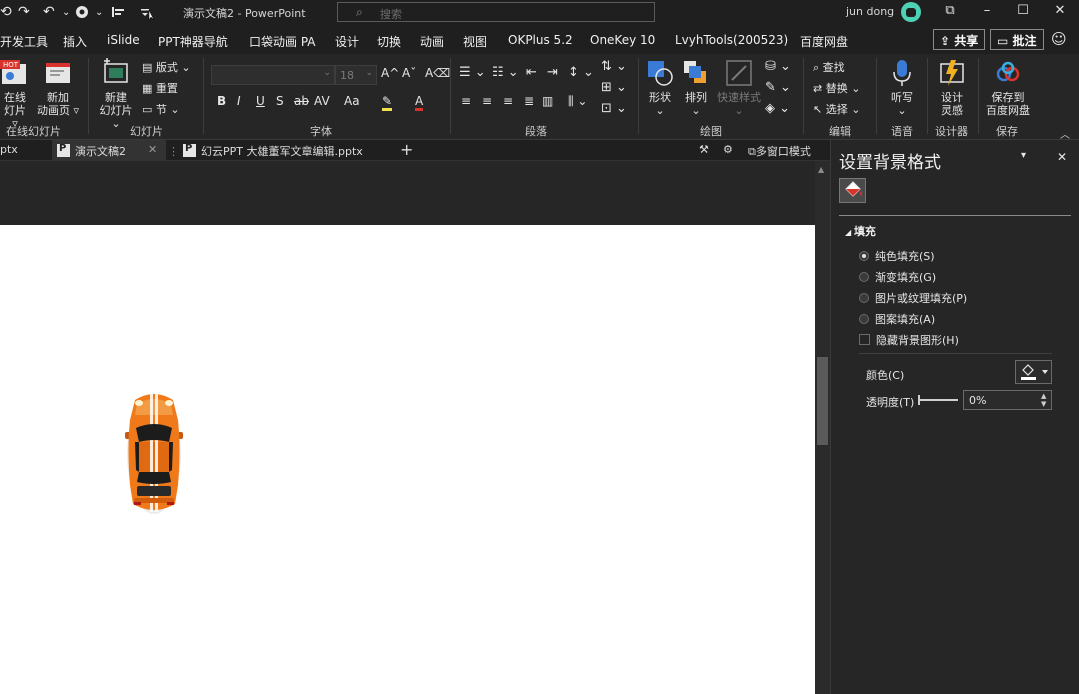 The image size is (1079, 694). I want to click on avatar, so click(911, 12).